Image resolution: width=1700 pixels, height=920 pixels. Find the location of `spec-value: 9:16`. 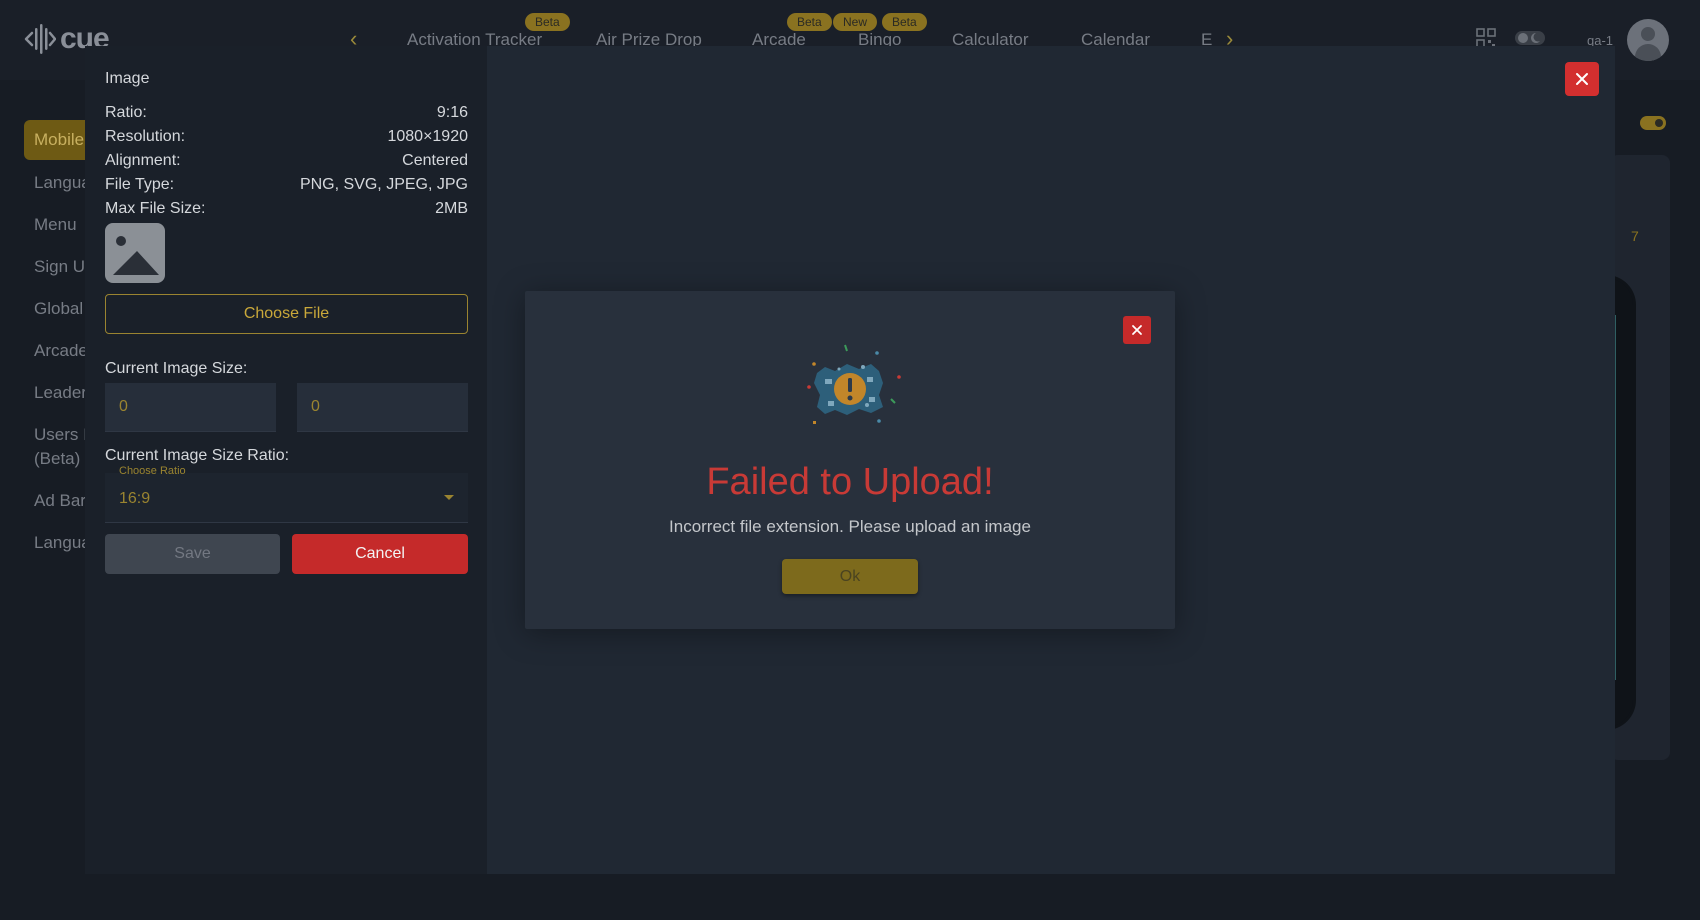

spec-value: 9:16 is located at coordinates (452, 112).